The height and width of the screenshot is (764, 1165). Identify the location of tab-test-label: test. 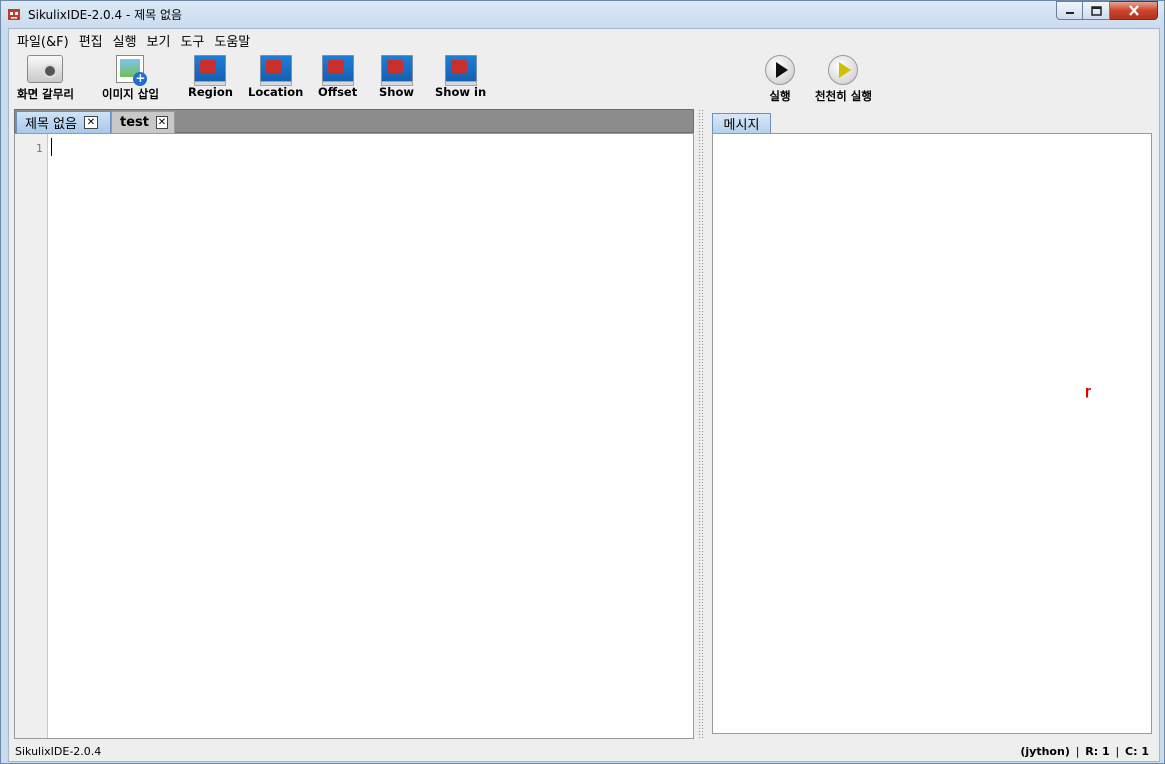
(134, 122).